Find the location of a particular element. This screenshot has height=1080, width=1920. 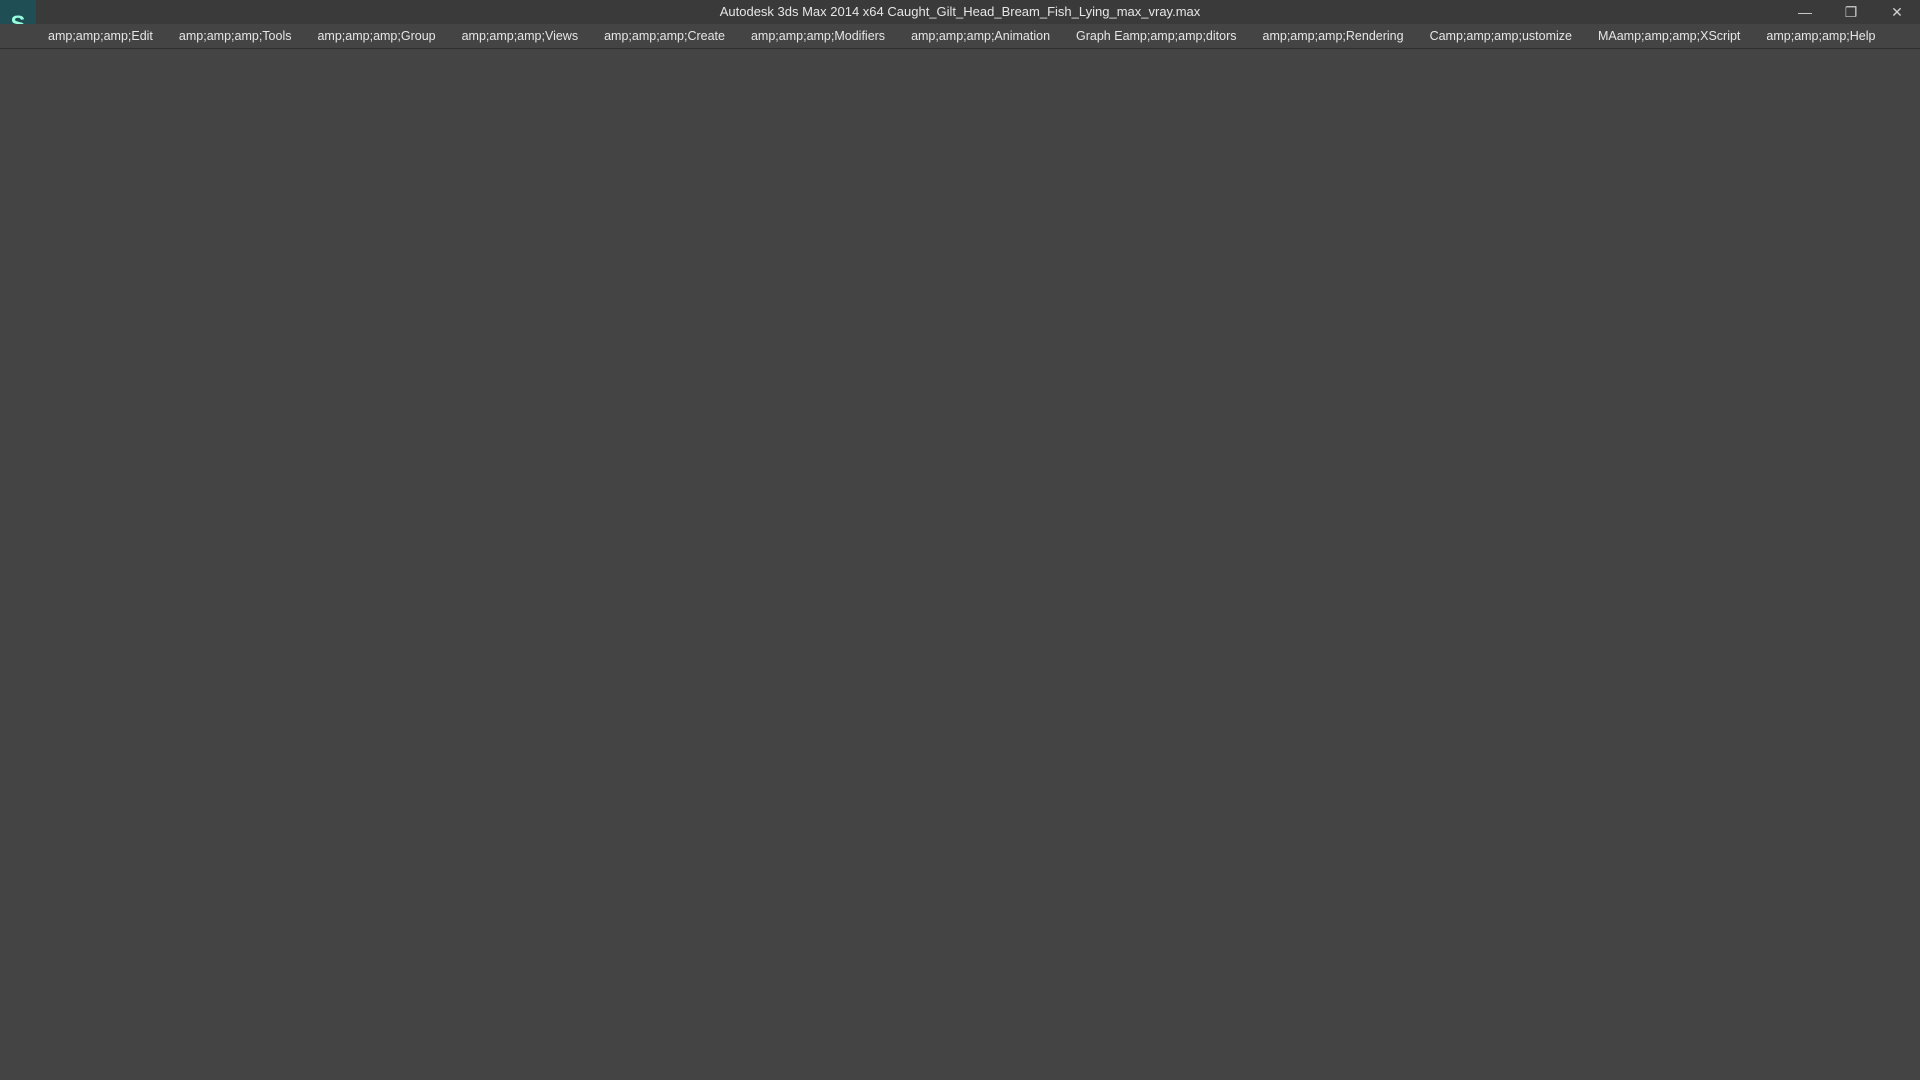

menu-tools: amp;amp;amp;Tools is located at coordinates (235, 36).